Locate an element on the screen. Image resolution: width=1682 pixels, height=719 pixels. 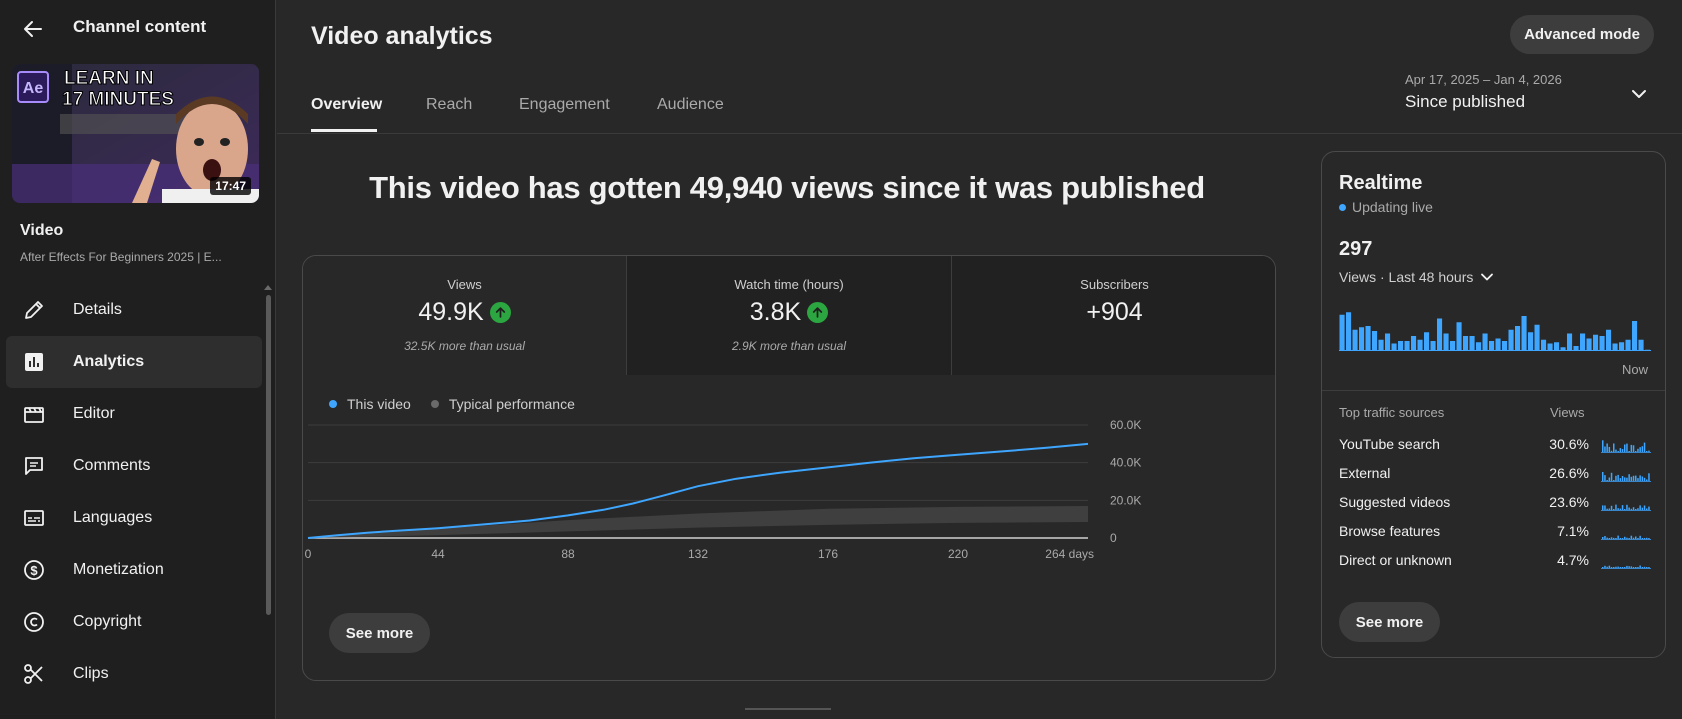
traffic-source-row: Direct or unknown 4.7% is located at coordinates (1495, 560).